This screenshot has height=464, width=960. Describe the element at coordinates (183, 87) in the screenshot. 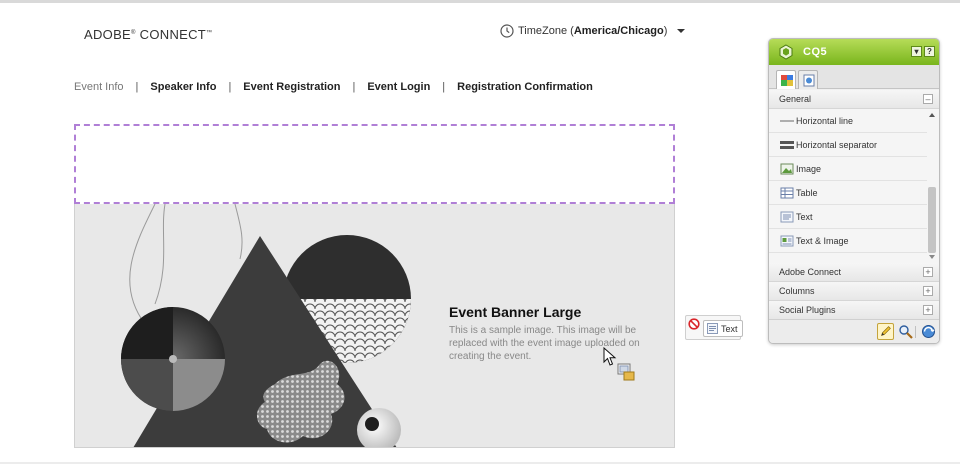

I see `nav-speaker-info: Speaker Info` at that location.